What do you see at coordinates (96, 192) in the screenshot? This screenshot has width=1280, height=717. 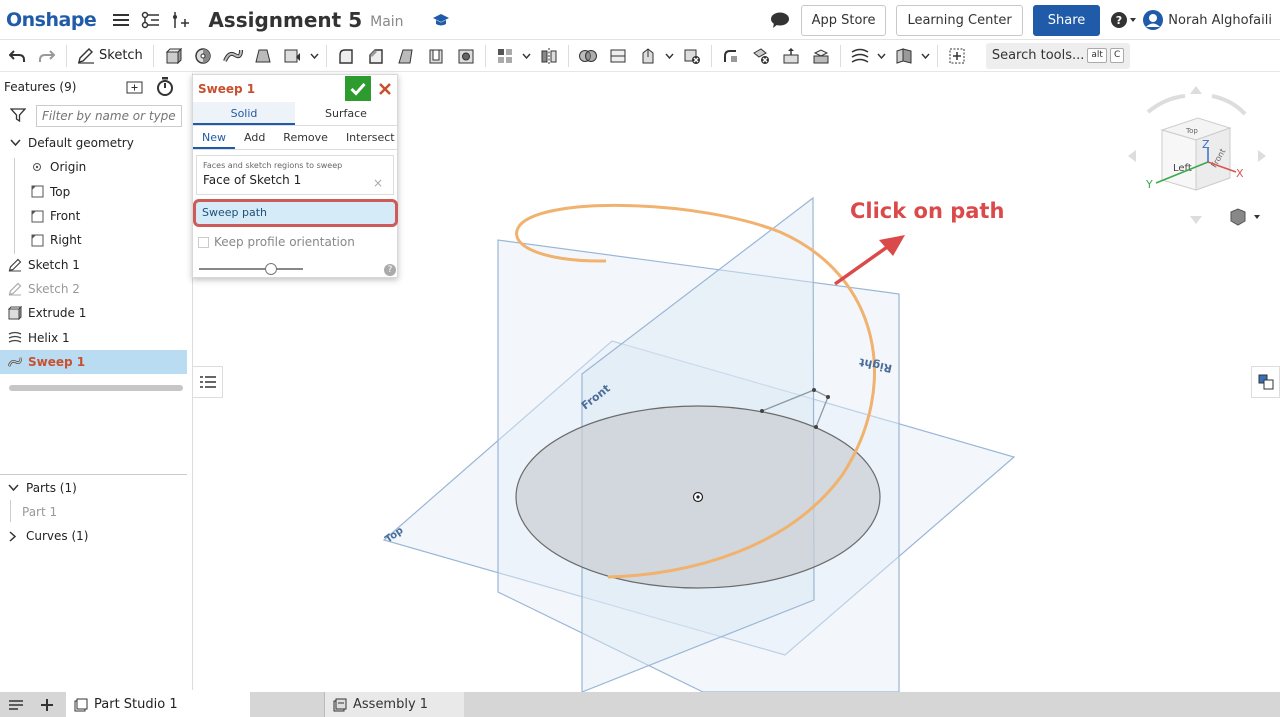 I see `top-plane-row: Top` at bounding box center [96, 192].